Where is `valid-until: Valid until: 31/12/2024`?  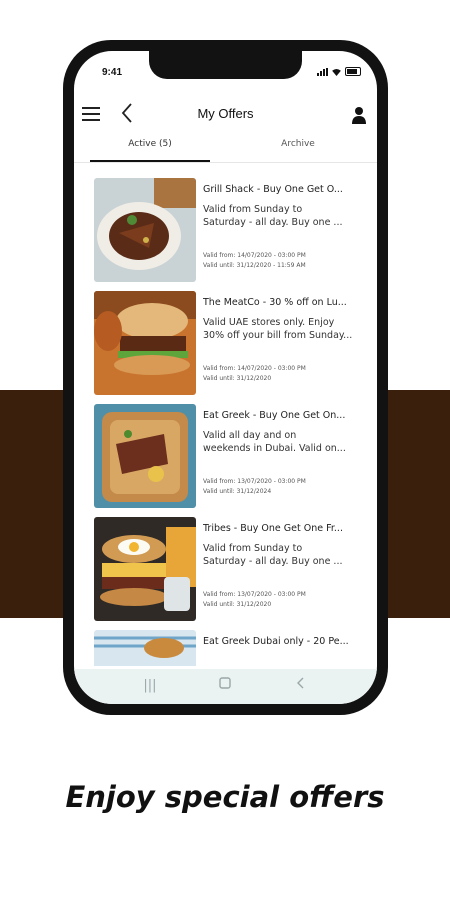
valid-until: Valid until: 31/12/2024 is located at coordinates (237, 491).